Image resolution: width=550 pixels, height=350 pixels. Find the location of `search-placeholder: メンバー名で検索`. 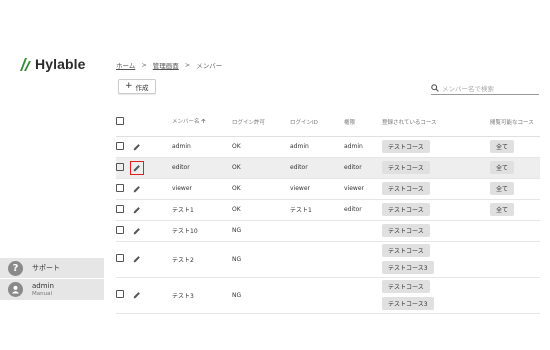

search-placeholder: メンバー名で検索 is located at coordinates (468, 89).